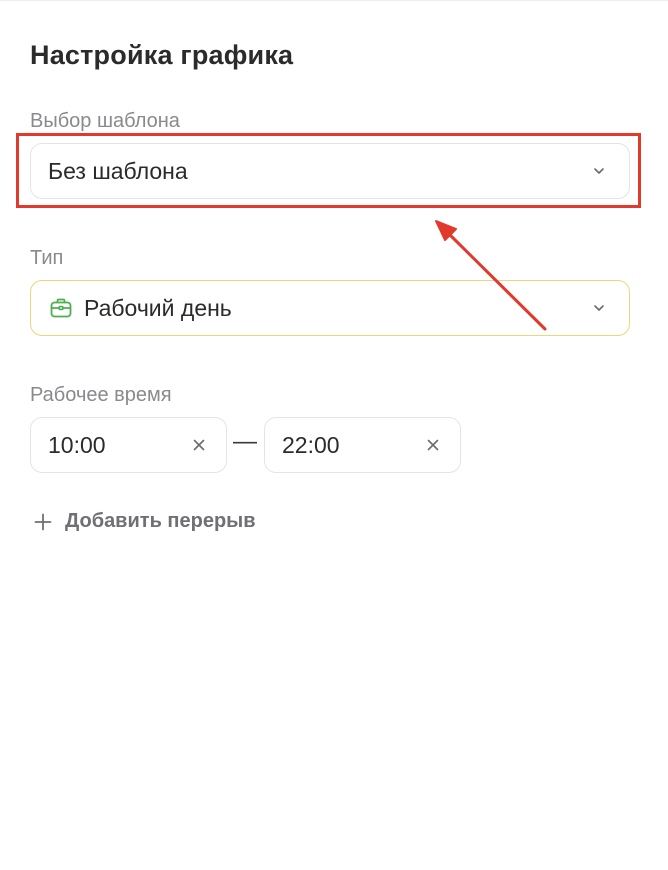 The width and height of the screenshot is (668, 870). I want to click on type-label: Тип, so click(47, 258).